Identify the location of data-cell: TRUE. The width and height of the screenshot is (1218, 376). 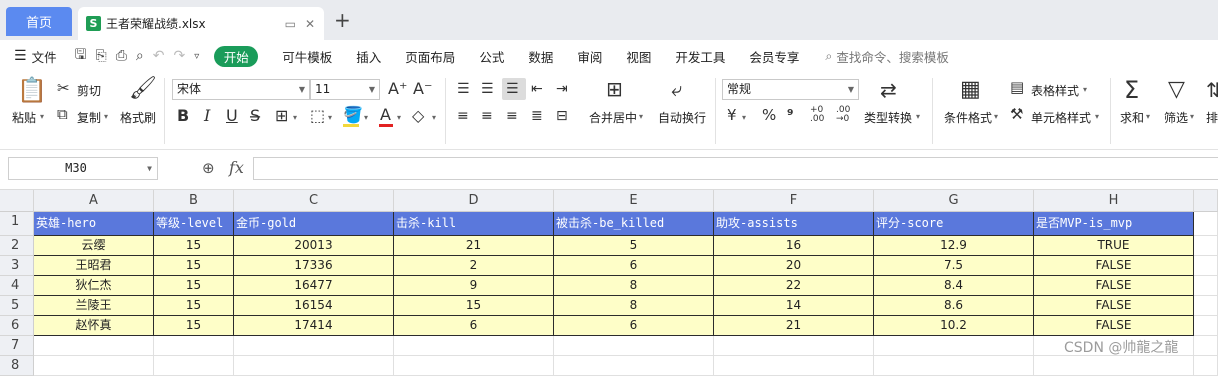
(1114, 246).